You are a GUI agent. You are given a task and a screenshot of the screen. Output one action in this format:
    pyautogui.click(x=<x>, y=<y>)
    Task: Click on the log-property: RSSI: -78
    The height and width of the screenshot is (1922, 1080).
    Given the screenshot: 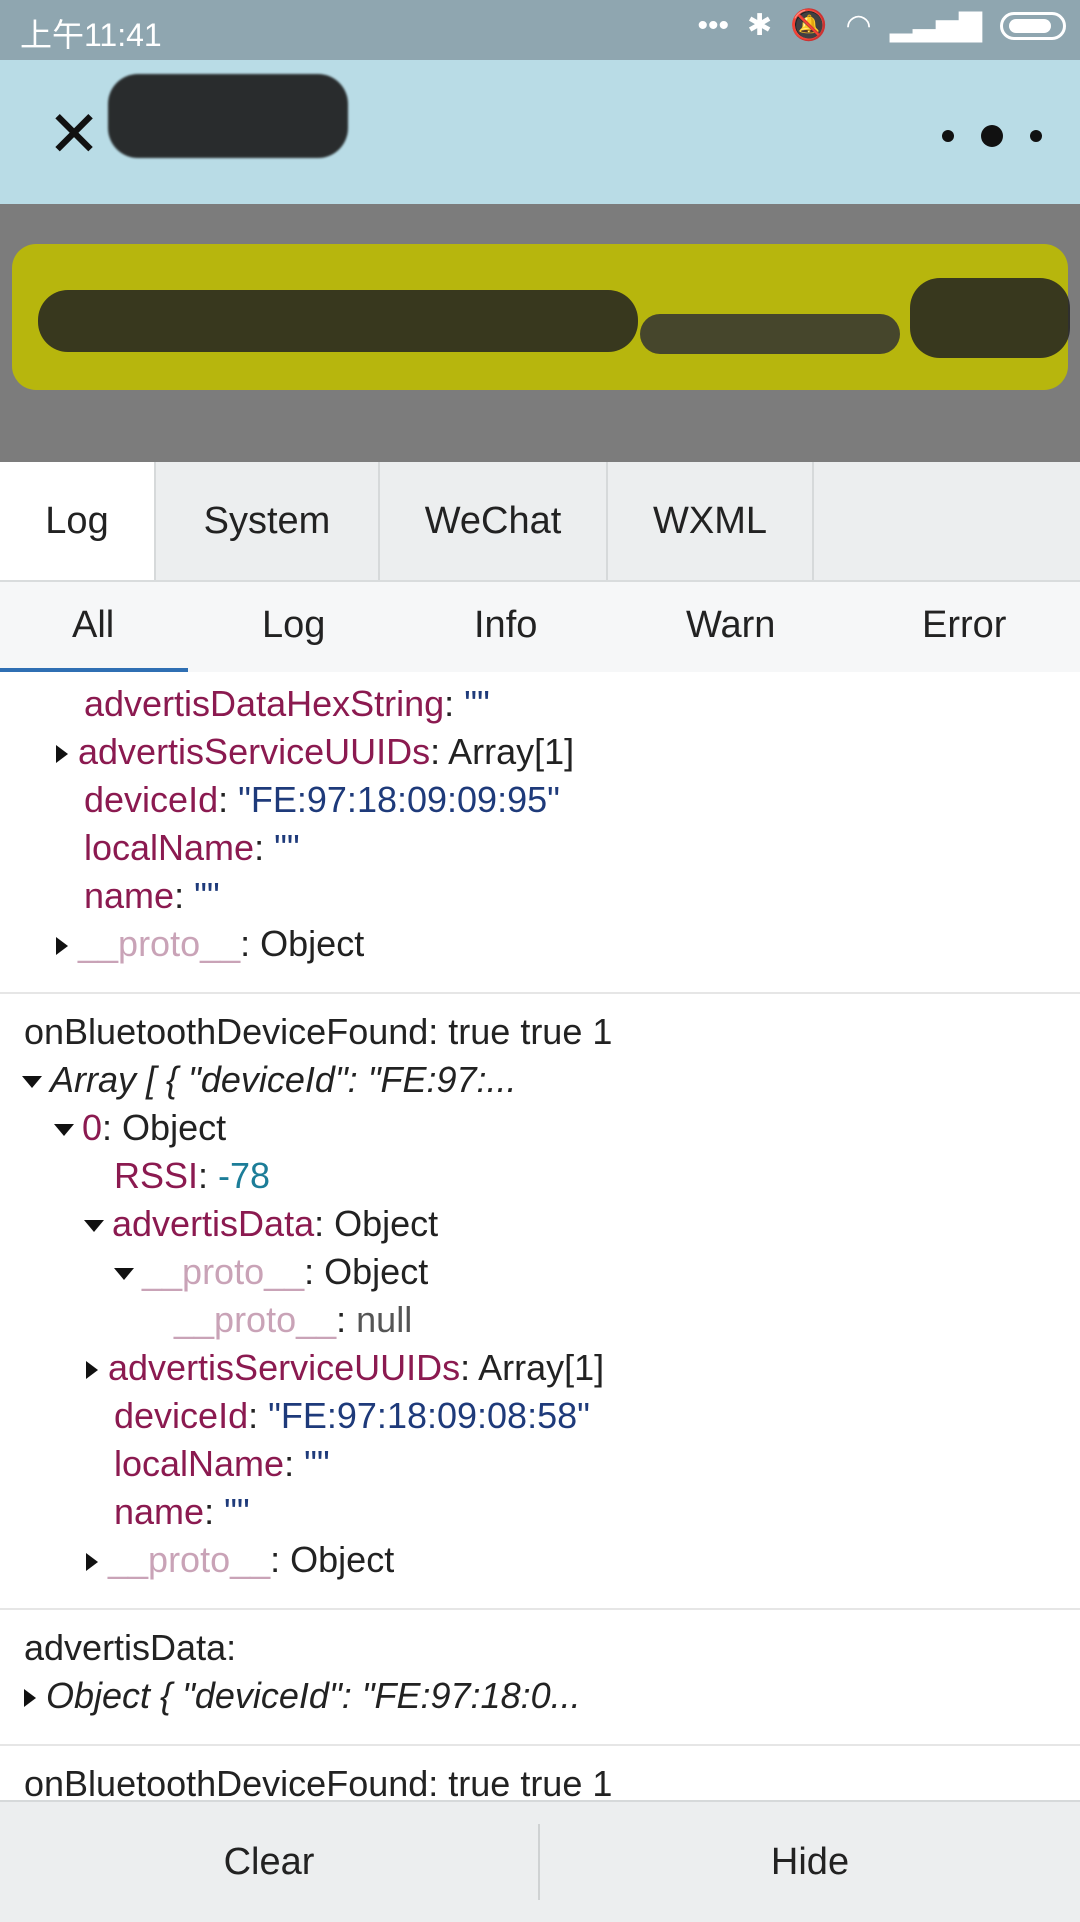 What is the action you would take?
    pyautogui.click(x=192, y=1175)
    